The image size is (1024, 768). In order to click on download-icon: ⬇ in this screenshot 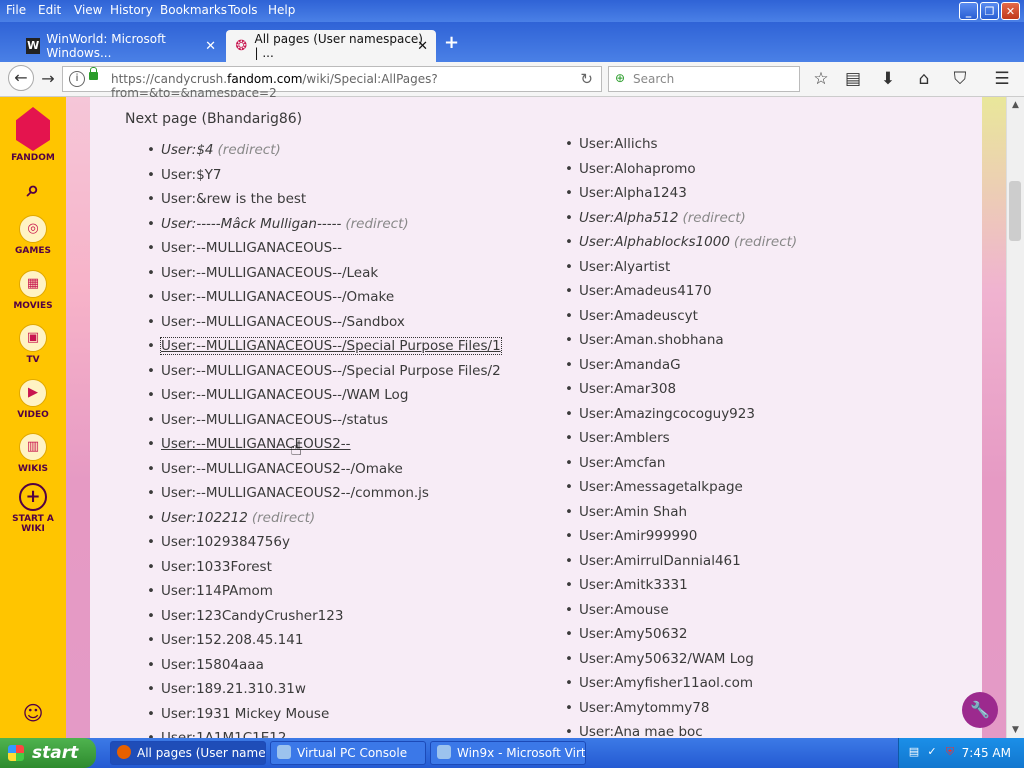, I will do `click(888, 79)`.